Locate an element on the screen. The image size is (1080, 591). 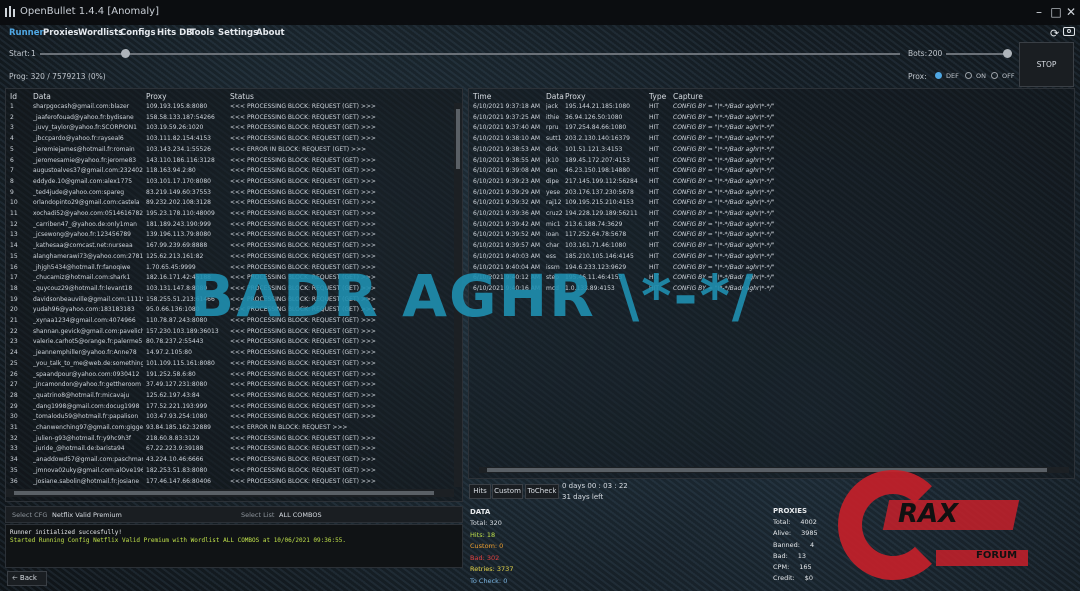
col-capture: Capture is located at coordinates (688, 96).